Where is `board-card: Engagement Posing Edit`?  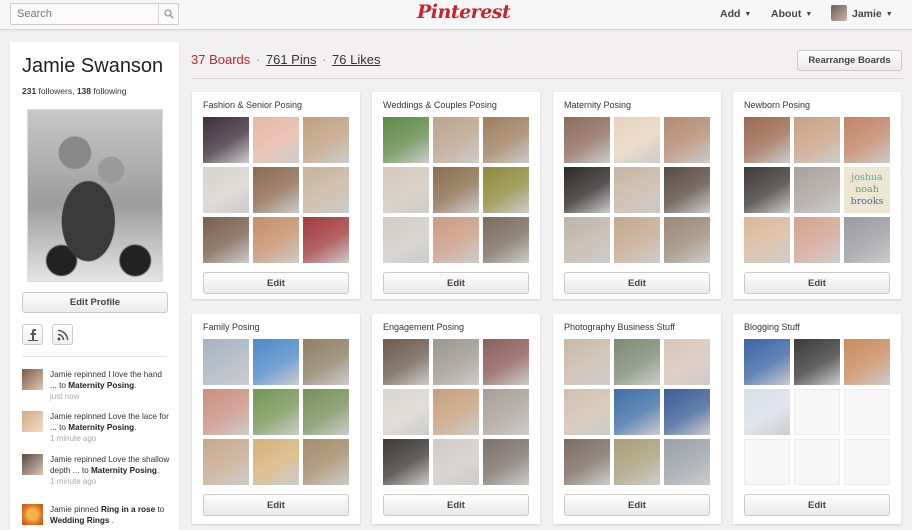 board-card: Engagement Posing Edit is located at coordinates (456, 419).